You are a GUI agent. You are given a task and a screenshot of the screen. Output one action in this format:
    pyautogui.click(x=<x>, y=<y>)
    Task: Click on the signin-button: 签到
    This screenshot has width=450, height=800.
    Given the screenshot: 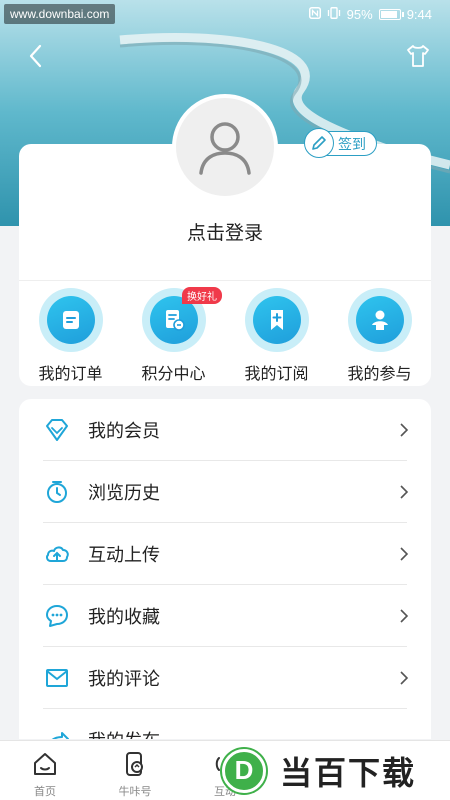 What is the action you would take?
    pyautogui.click(x=340, y=143)
    